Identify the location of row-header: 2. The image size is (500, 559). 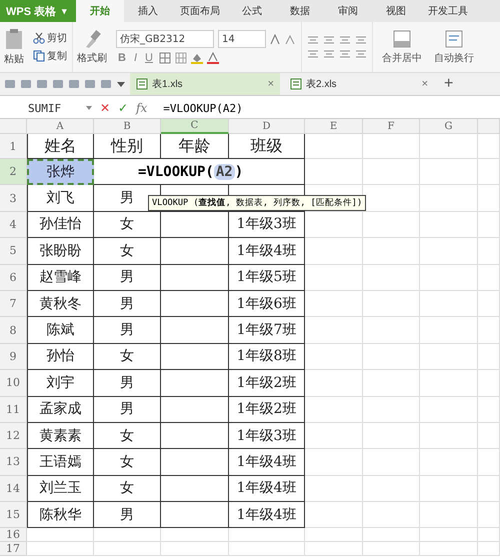
(13, 172).